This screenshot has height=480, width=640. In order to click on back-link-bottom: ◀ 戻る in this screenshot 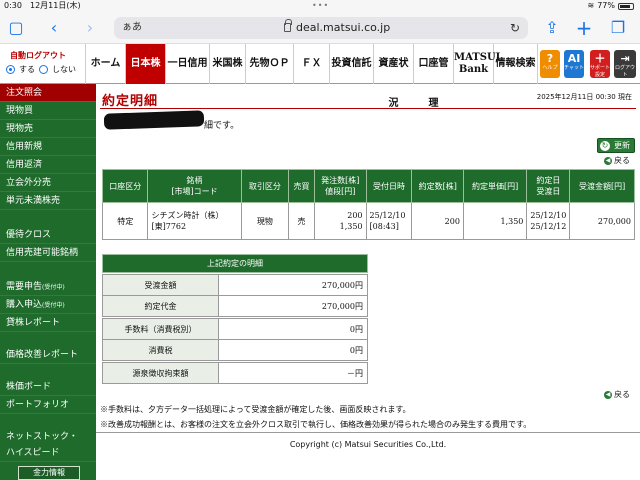, I will do `click(617, 394)`.